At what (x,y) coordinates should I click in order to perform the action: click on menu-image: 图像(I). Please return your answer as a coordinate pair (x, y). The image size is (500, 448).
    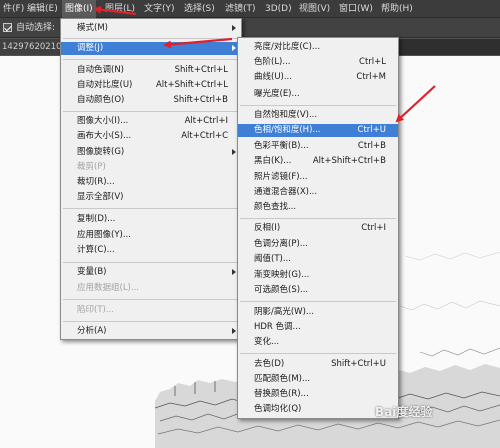
    Looking at the image, I should click on (79, 9).